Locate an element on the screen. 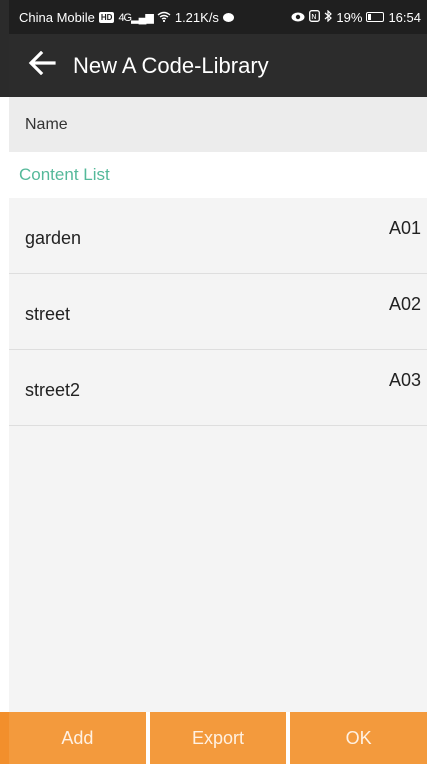 This screenshot has width=427, height=764. left-edge-strip-bottom is located at coordinates (4, 738).